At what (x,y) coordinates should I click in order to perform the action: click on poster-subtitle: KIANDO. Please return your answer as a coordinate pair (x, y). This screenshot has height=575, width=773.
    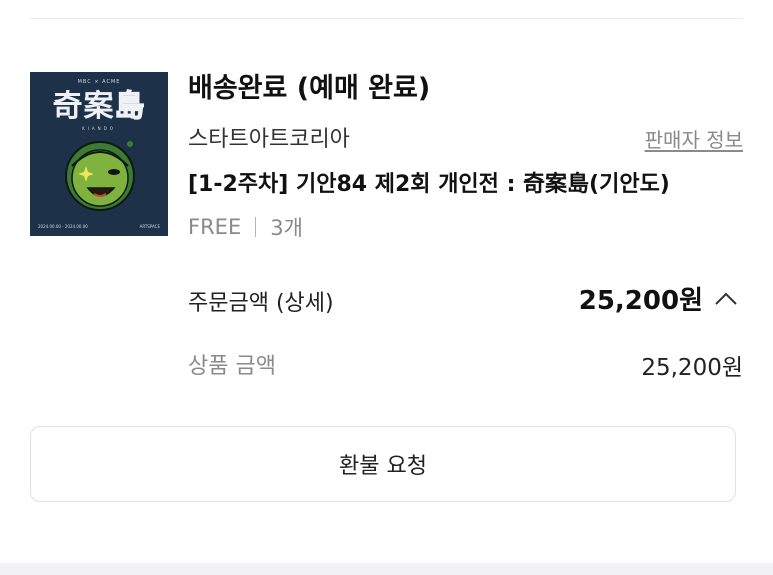
    Looking at the image, I should click on (99, 128).